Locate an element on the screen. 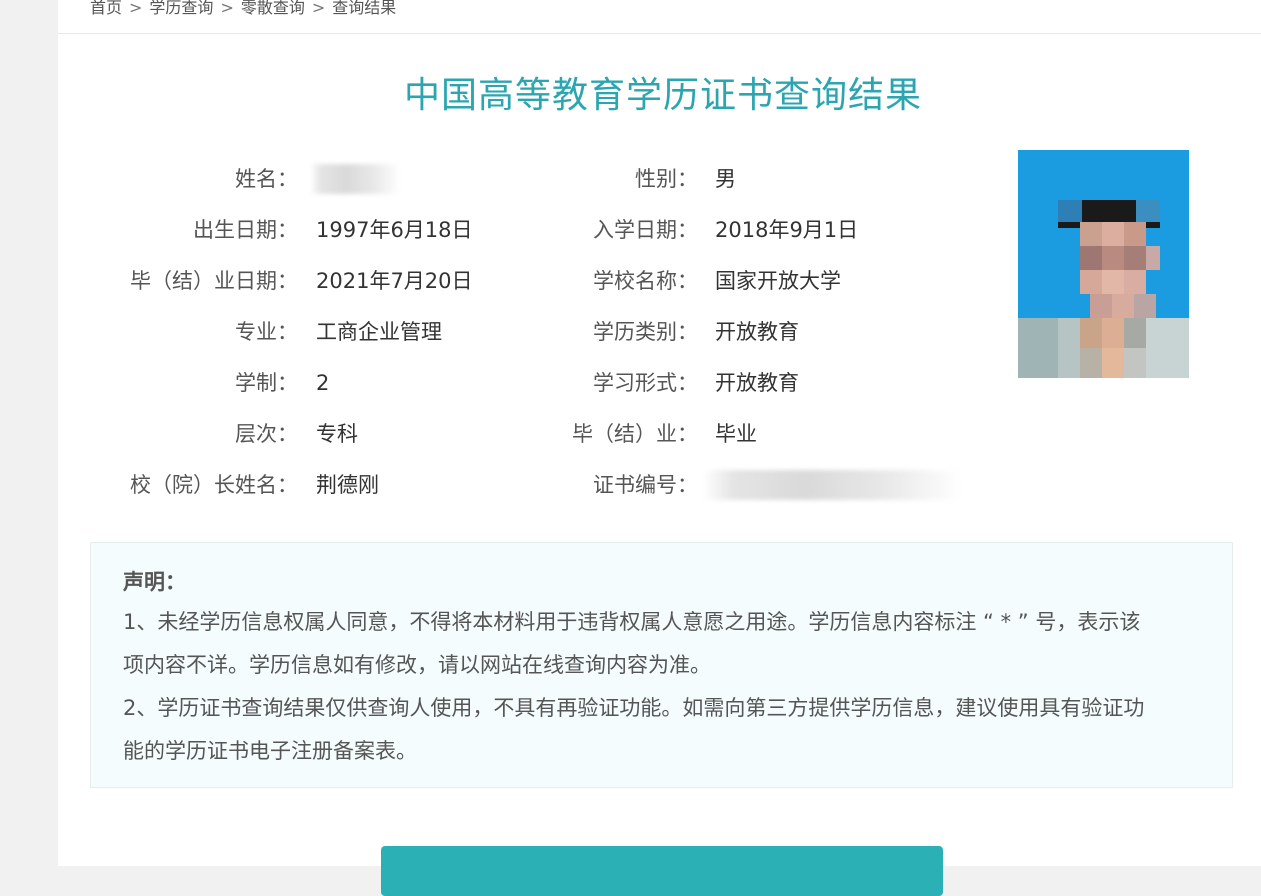 The image size is (1261, 896). name-label: 姓名： is located at coordinates (266, 179).